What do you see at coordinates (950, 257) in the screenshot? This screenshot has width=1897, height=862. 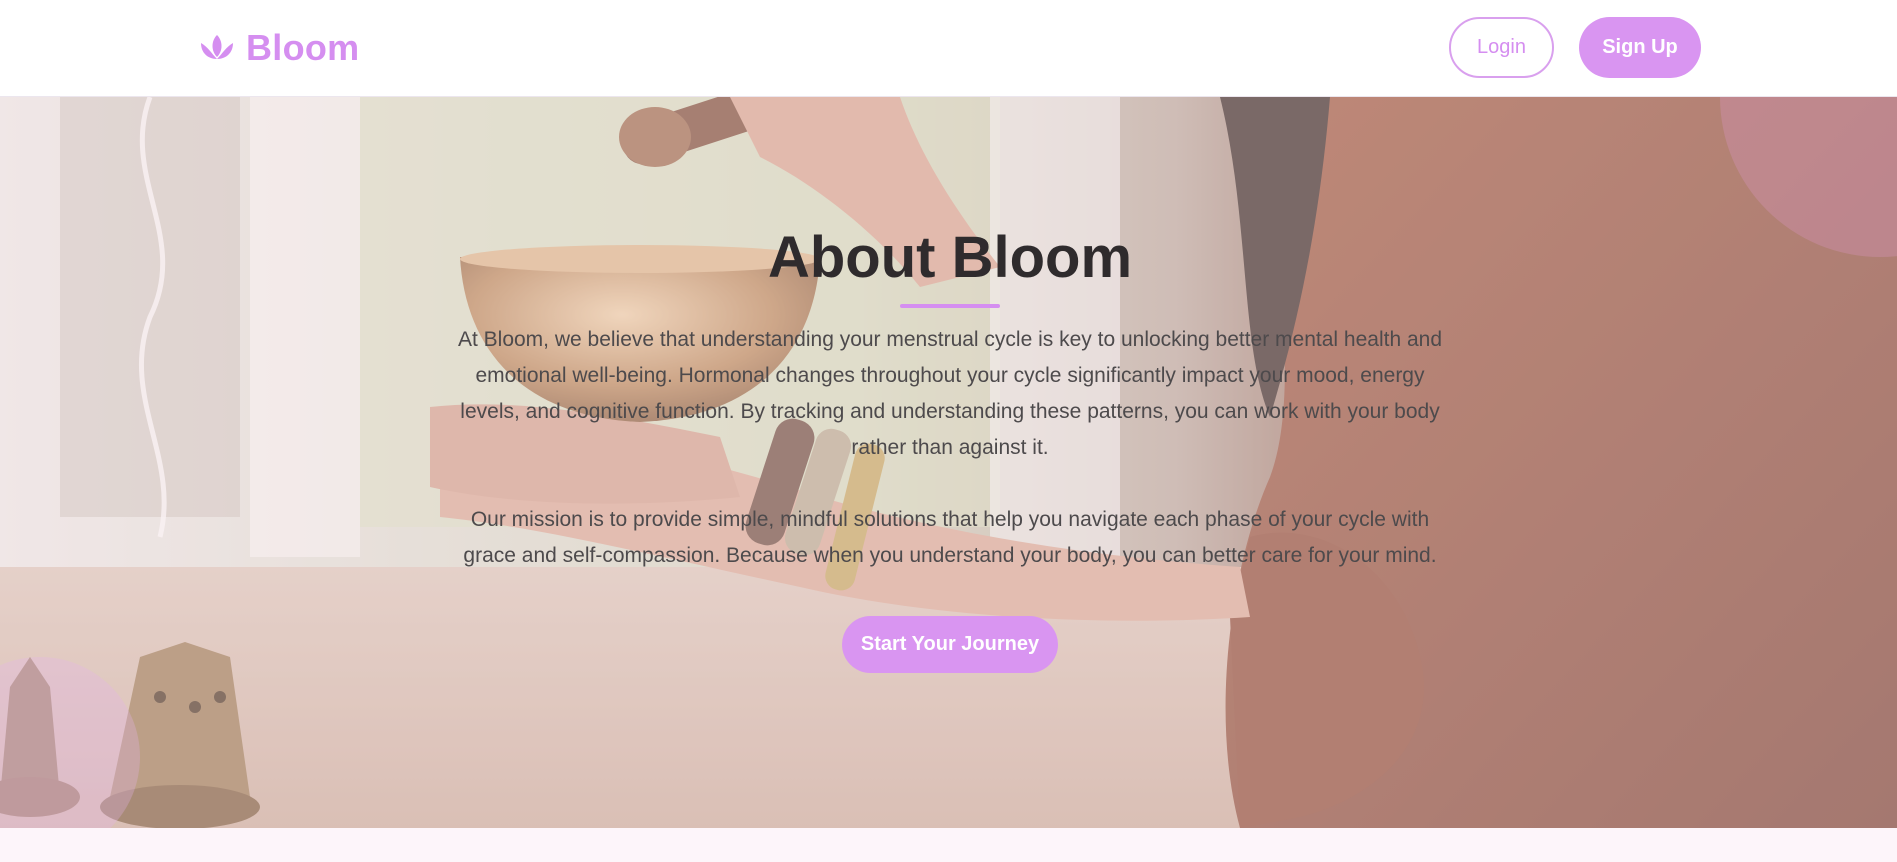 I see `page-title: About Bloom` at bounding box center [950, 257].